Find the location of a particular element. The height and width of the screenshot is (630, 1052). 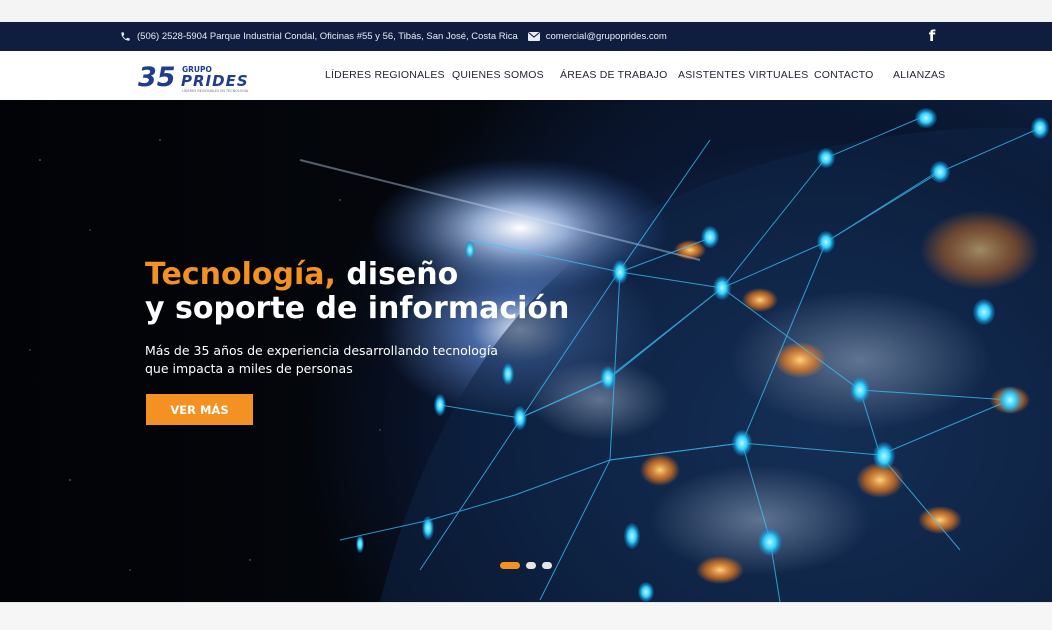

hero-title-line2: y soporte de información is located at coordinates (357, 308).